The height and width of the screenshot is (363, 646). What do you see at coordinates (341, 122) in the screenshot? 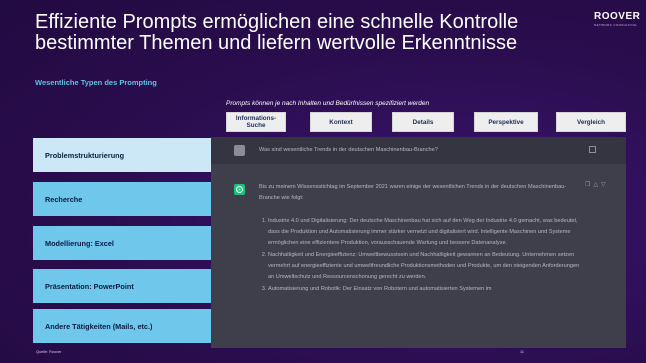
I see `tab-kontext: Kontext` at bounding box center [341, 122].